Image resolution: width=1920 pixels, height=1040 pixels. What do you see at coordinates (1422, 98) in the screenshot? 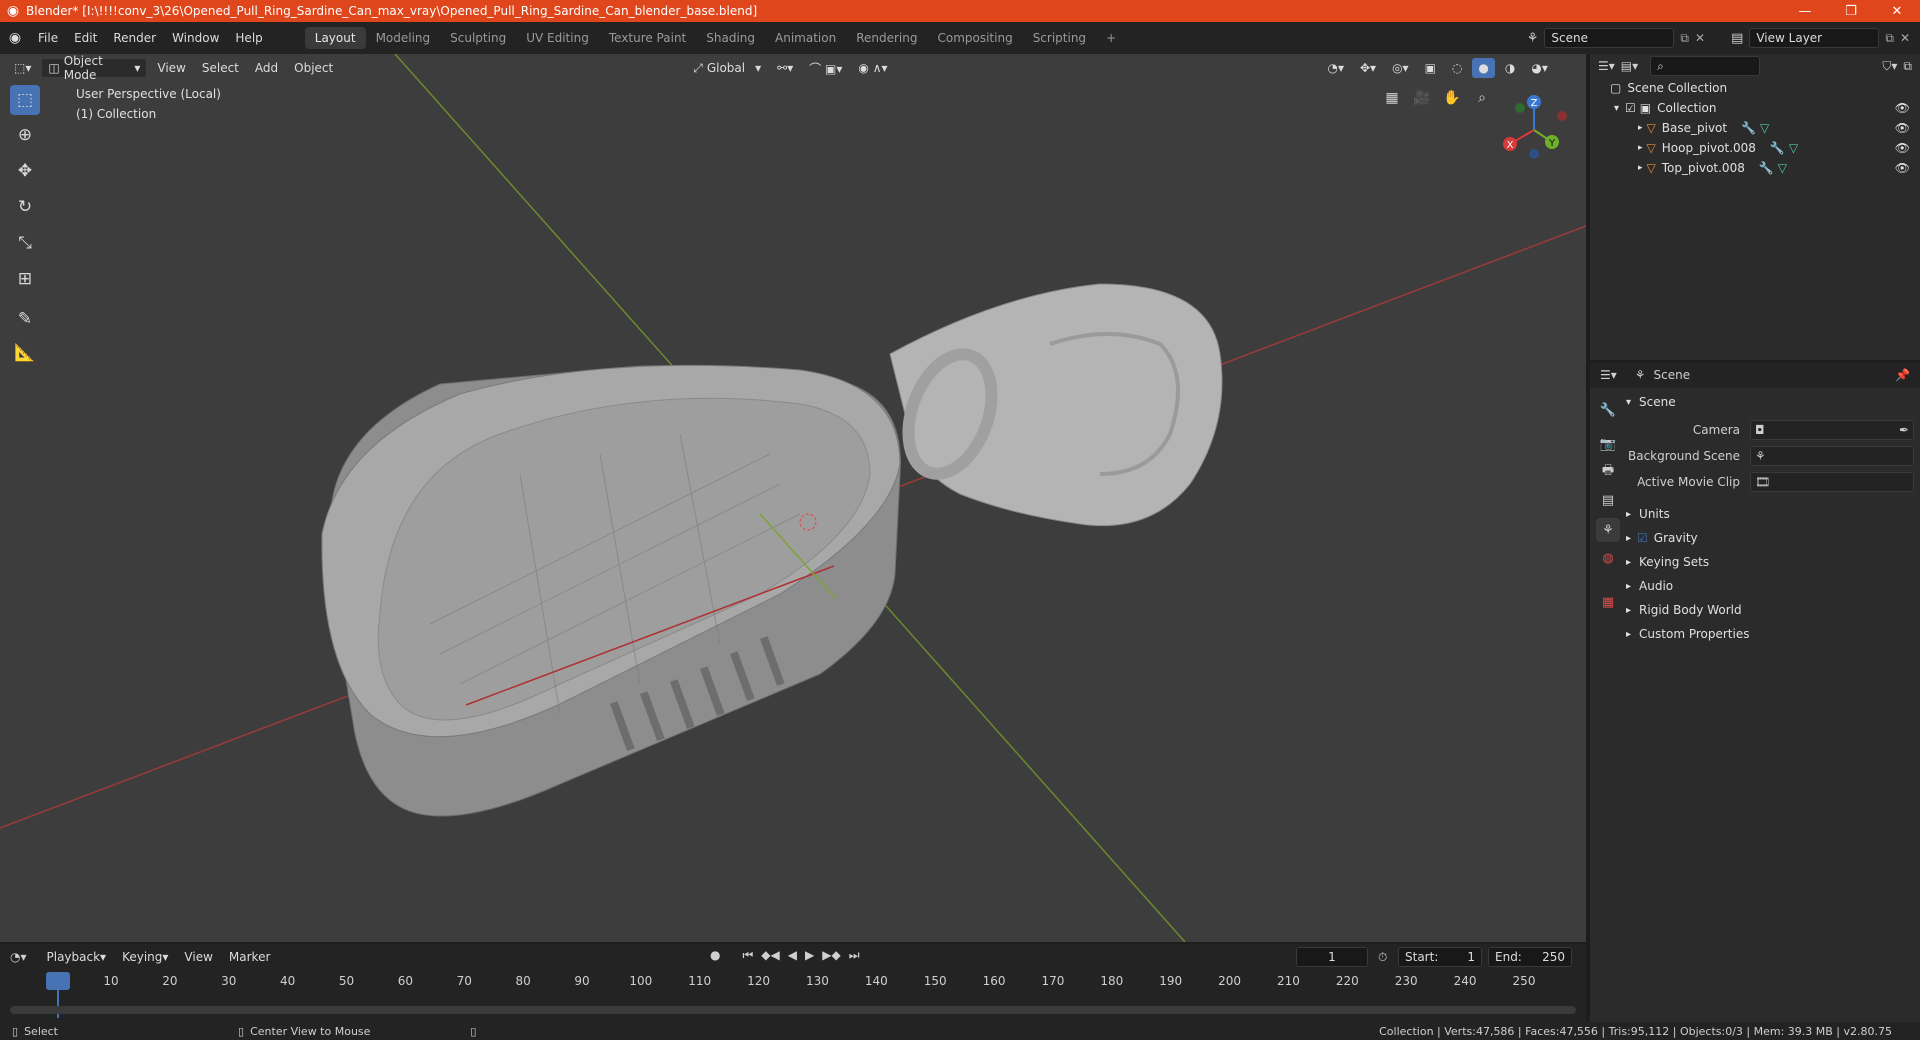
I see `camera-view-icon: 🎥` at bounding box center [1422, 98].